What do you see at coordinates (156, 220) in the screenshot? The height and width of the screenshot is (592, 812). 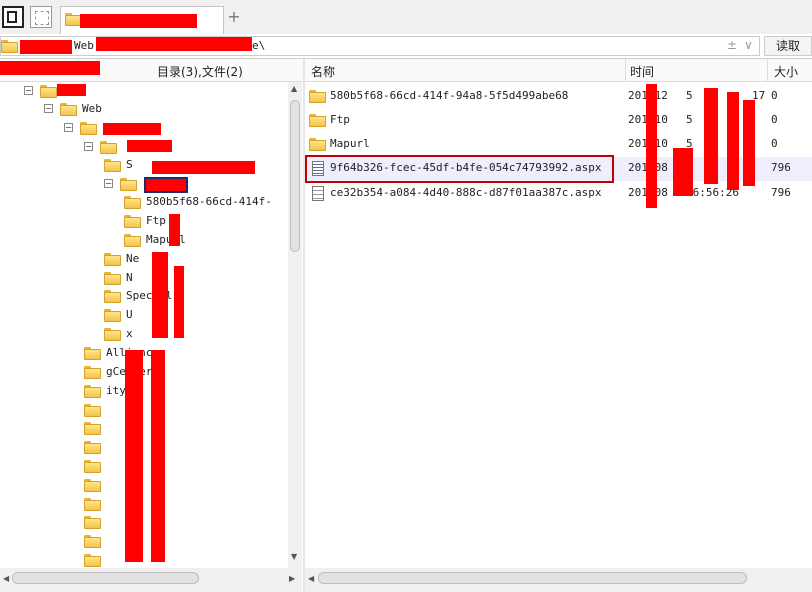 I see `tree-item-label: Ftp` at bounding box center [156, 220].